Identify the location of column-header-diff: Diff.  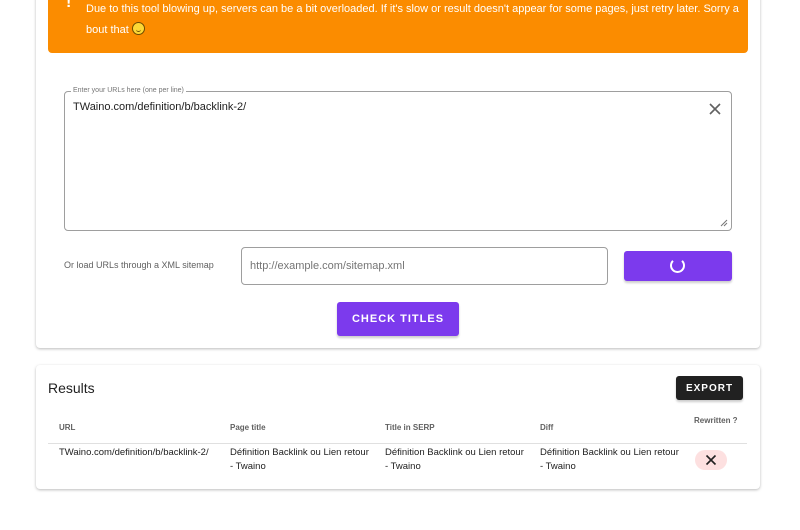
(546, 428).